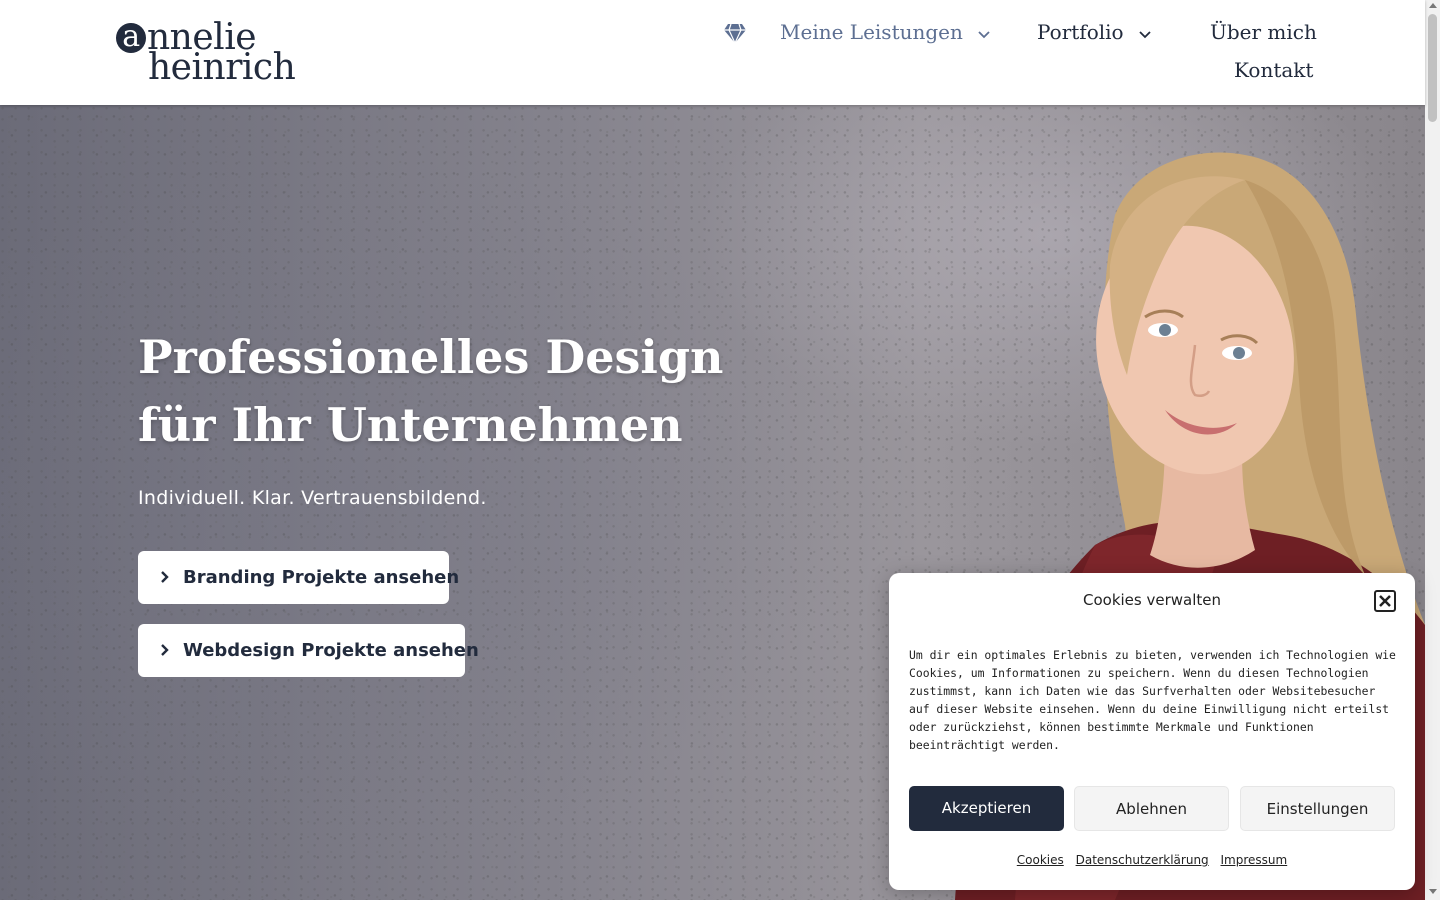 Image resolution: width=1440 pixels, height=900 pixels. What do you see at coordinates (1385, 601) in the screenshot?
I see `close-icon` at bounding box center [1385, 601].